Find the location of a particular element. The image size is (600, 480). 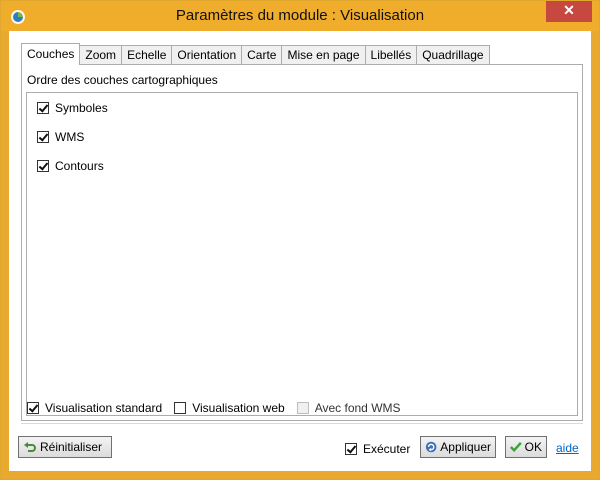

tab-quadrillage: Quadrillage is located at coordinates (453, 54).